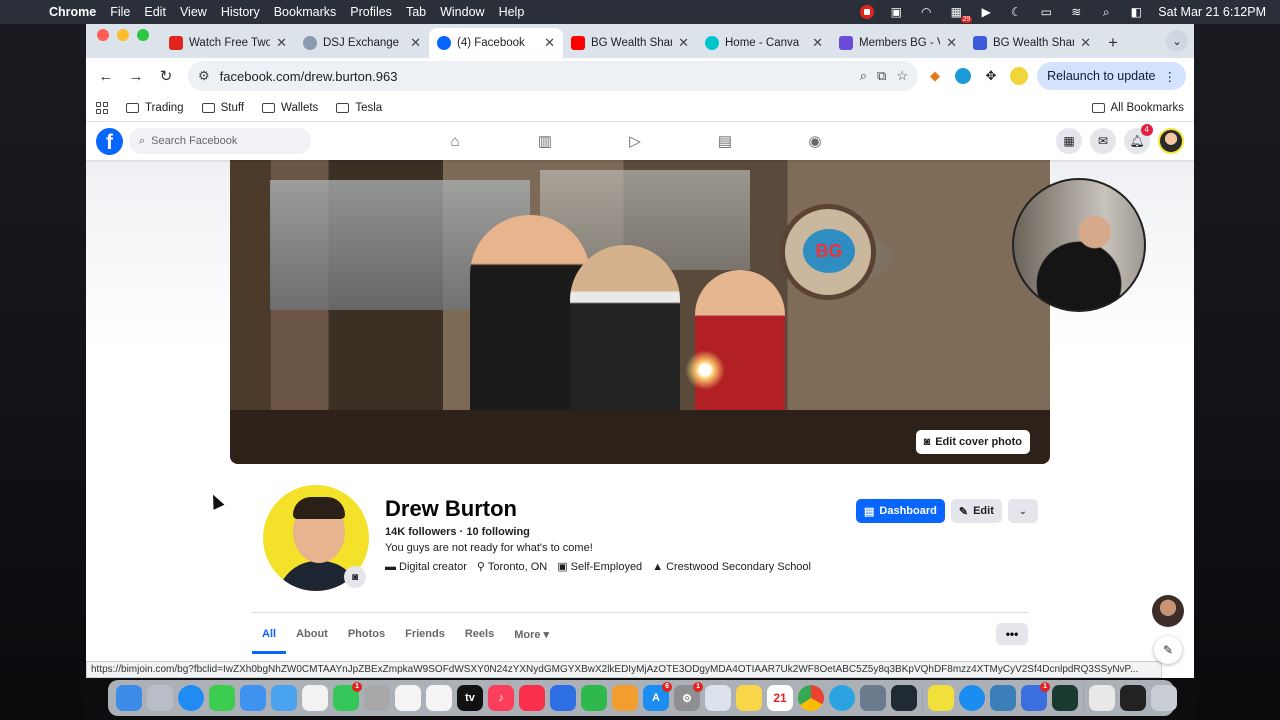 This screenshot has width=1280, height=720. What do you see at coordinates (1171, 141) in the screenshot?
I see `account-avatar` at bounding box center [1171, 141].